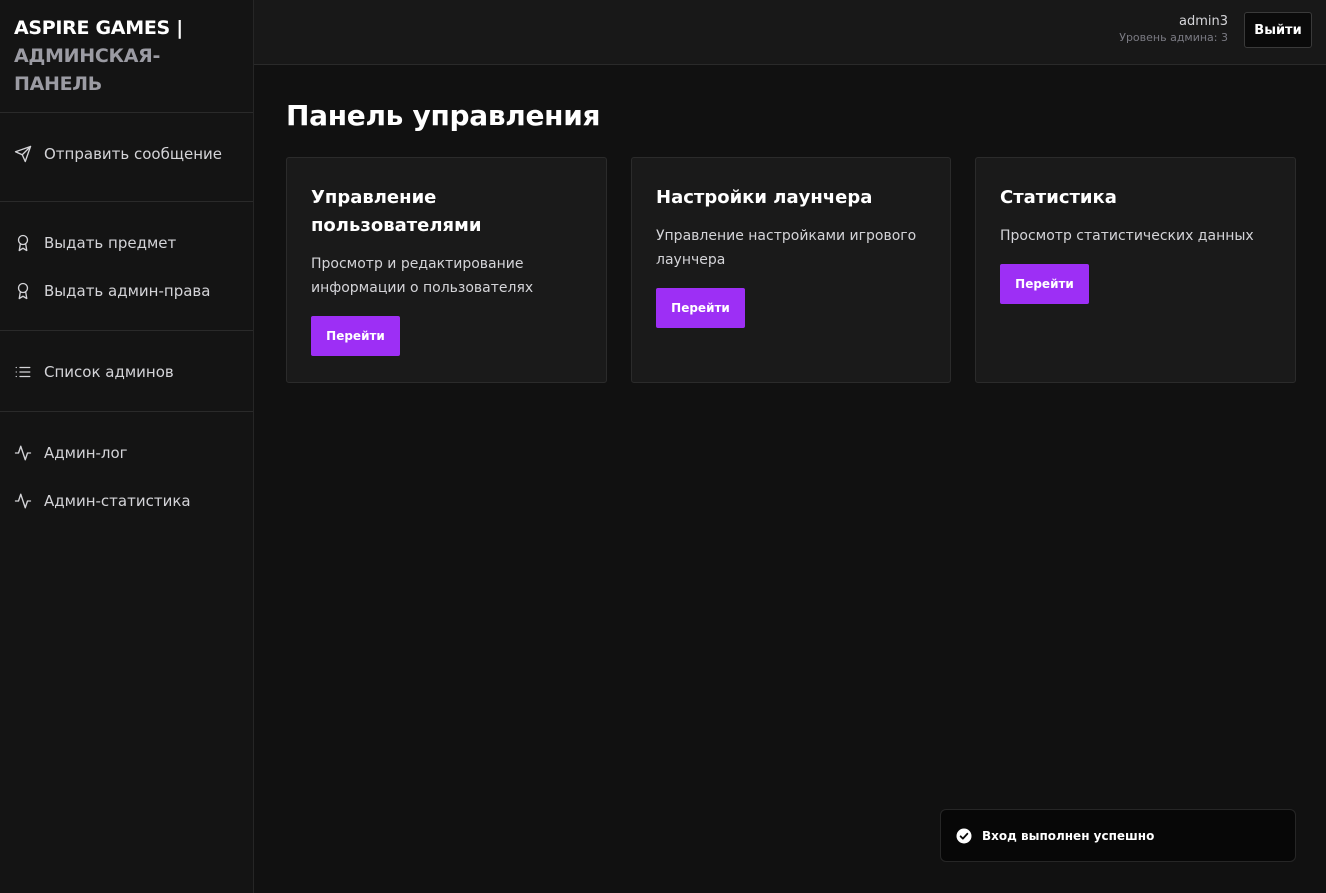 The width and height of the screenshot is (1326, 893). I want to click on card-title: Настройки лаунчера, so click(764, 197).